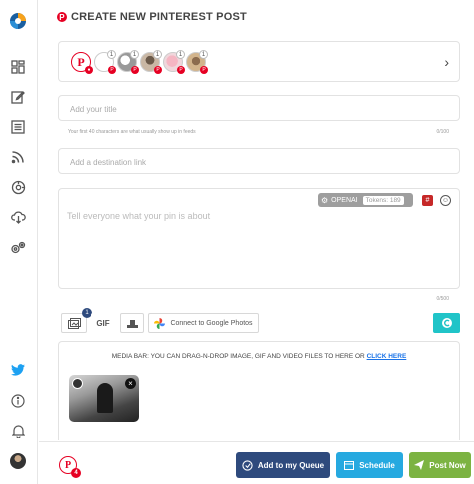  I want to click on svg-text: P, so click(80, 62).